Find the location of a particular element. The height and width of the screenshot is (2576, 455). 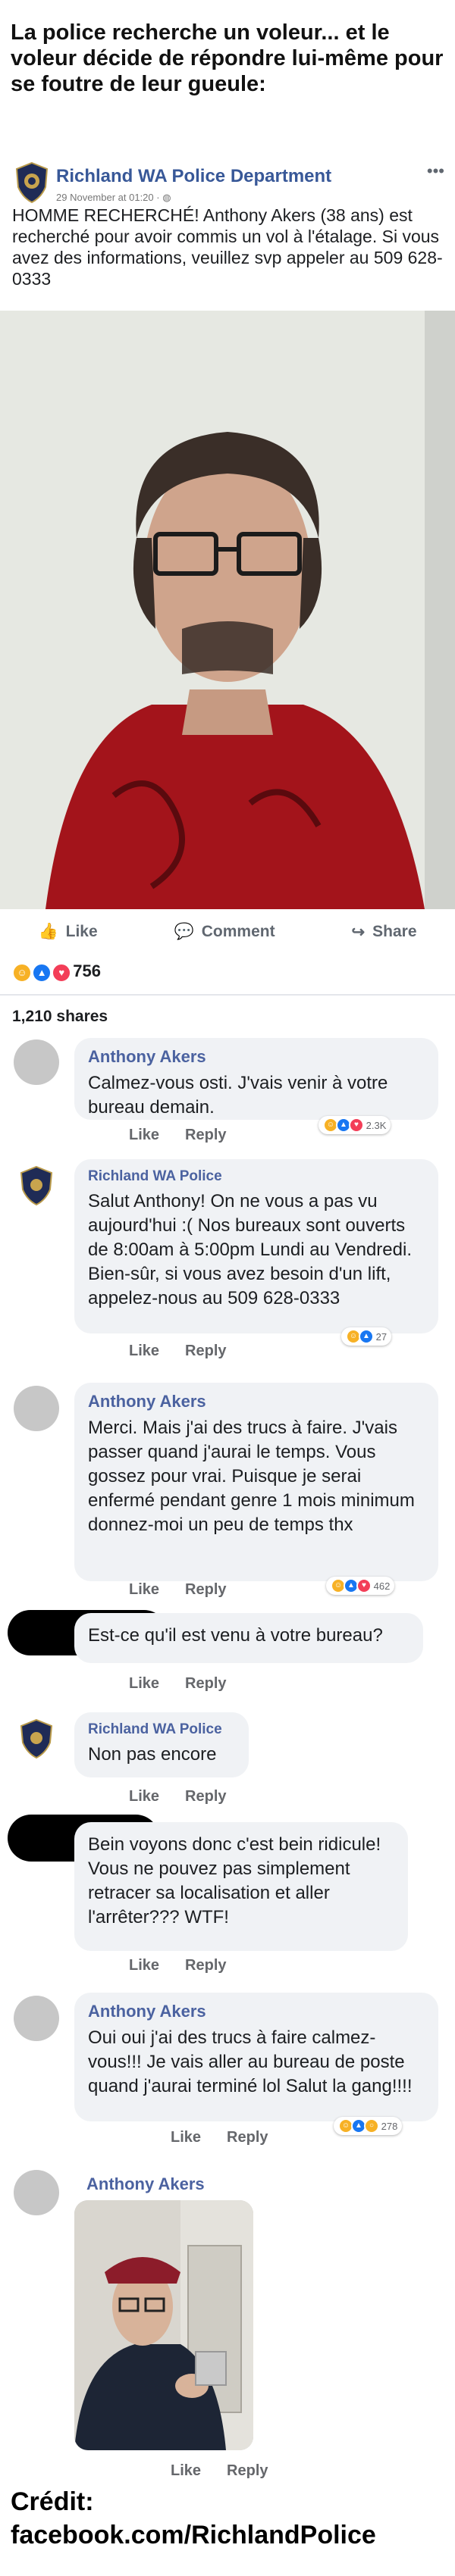

reactions-summary: ☺ ▲ ♥ 756 is located at coordinates (56, 971).